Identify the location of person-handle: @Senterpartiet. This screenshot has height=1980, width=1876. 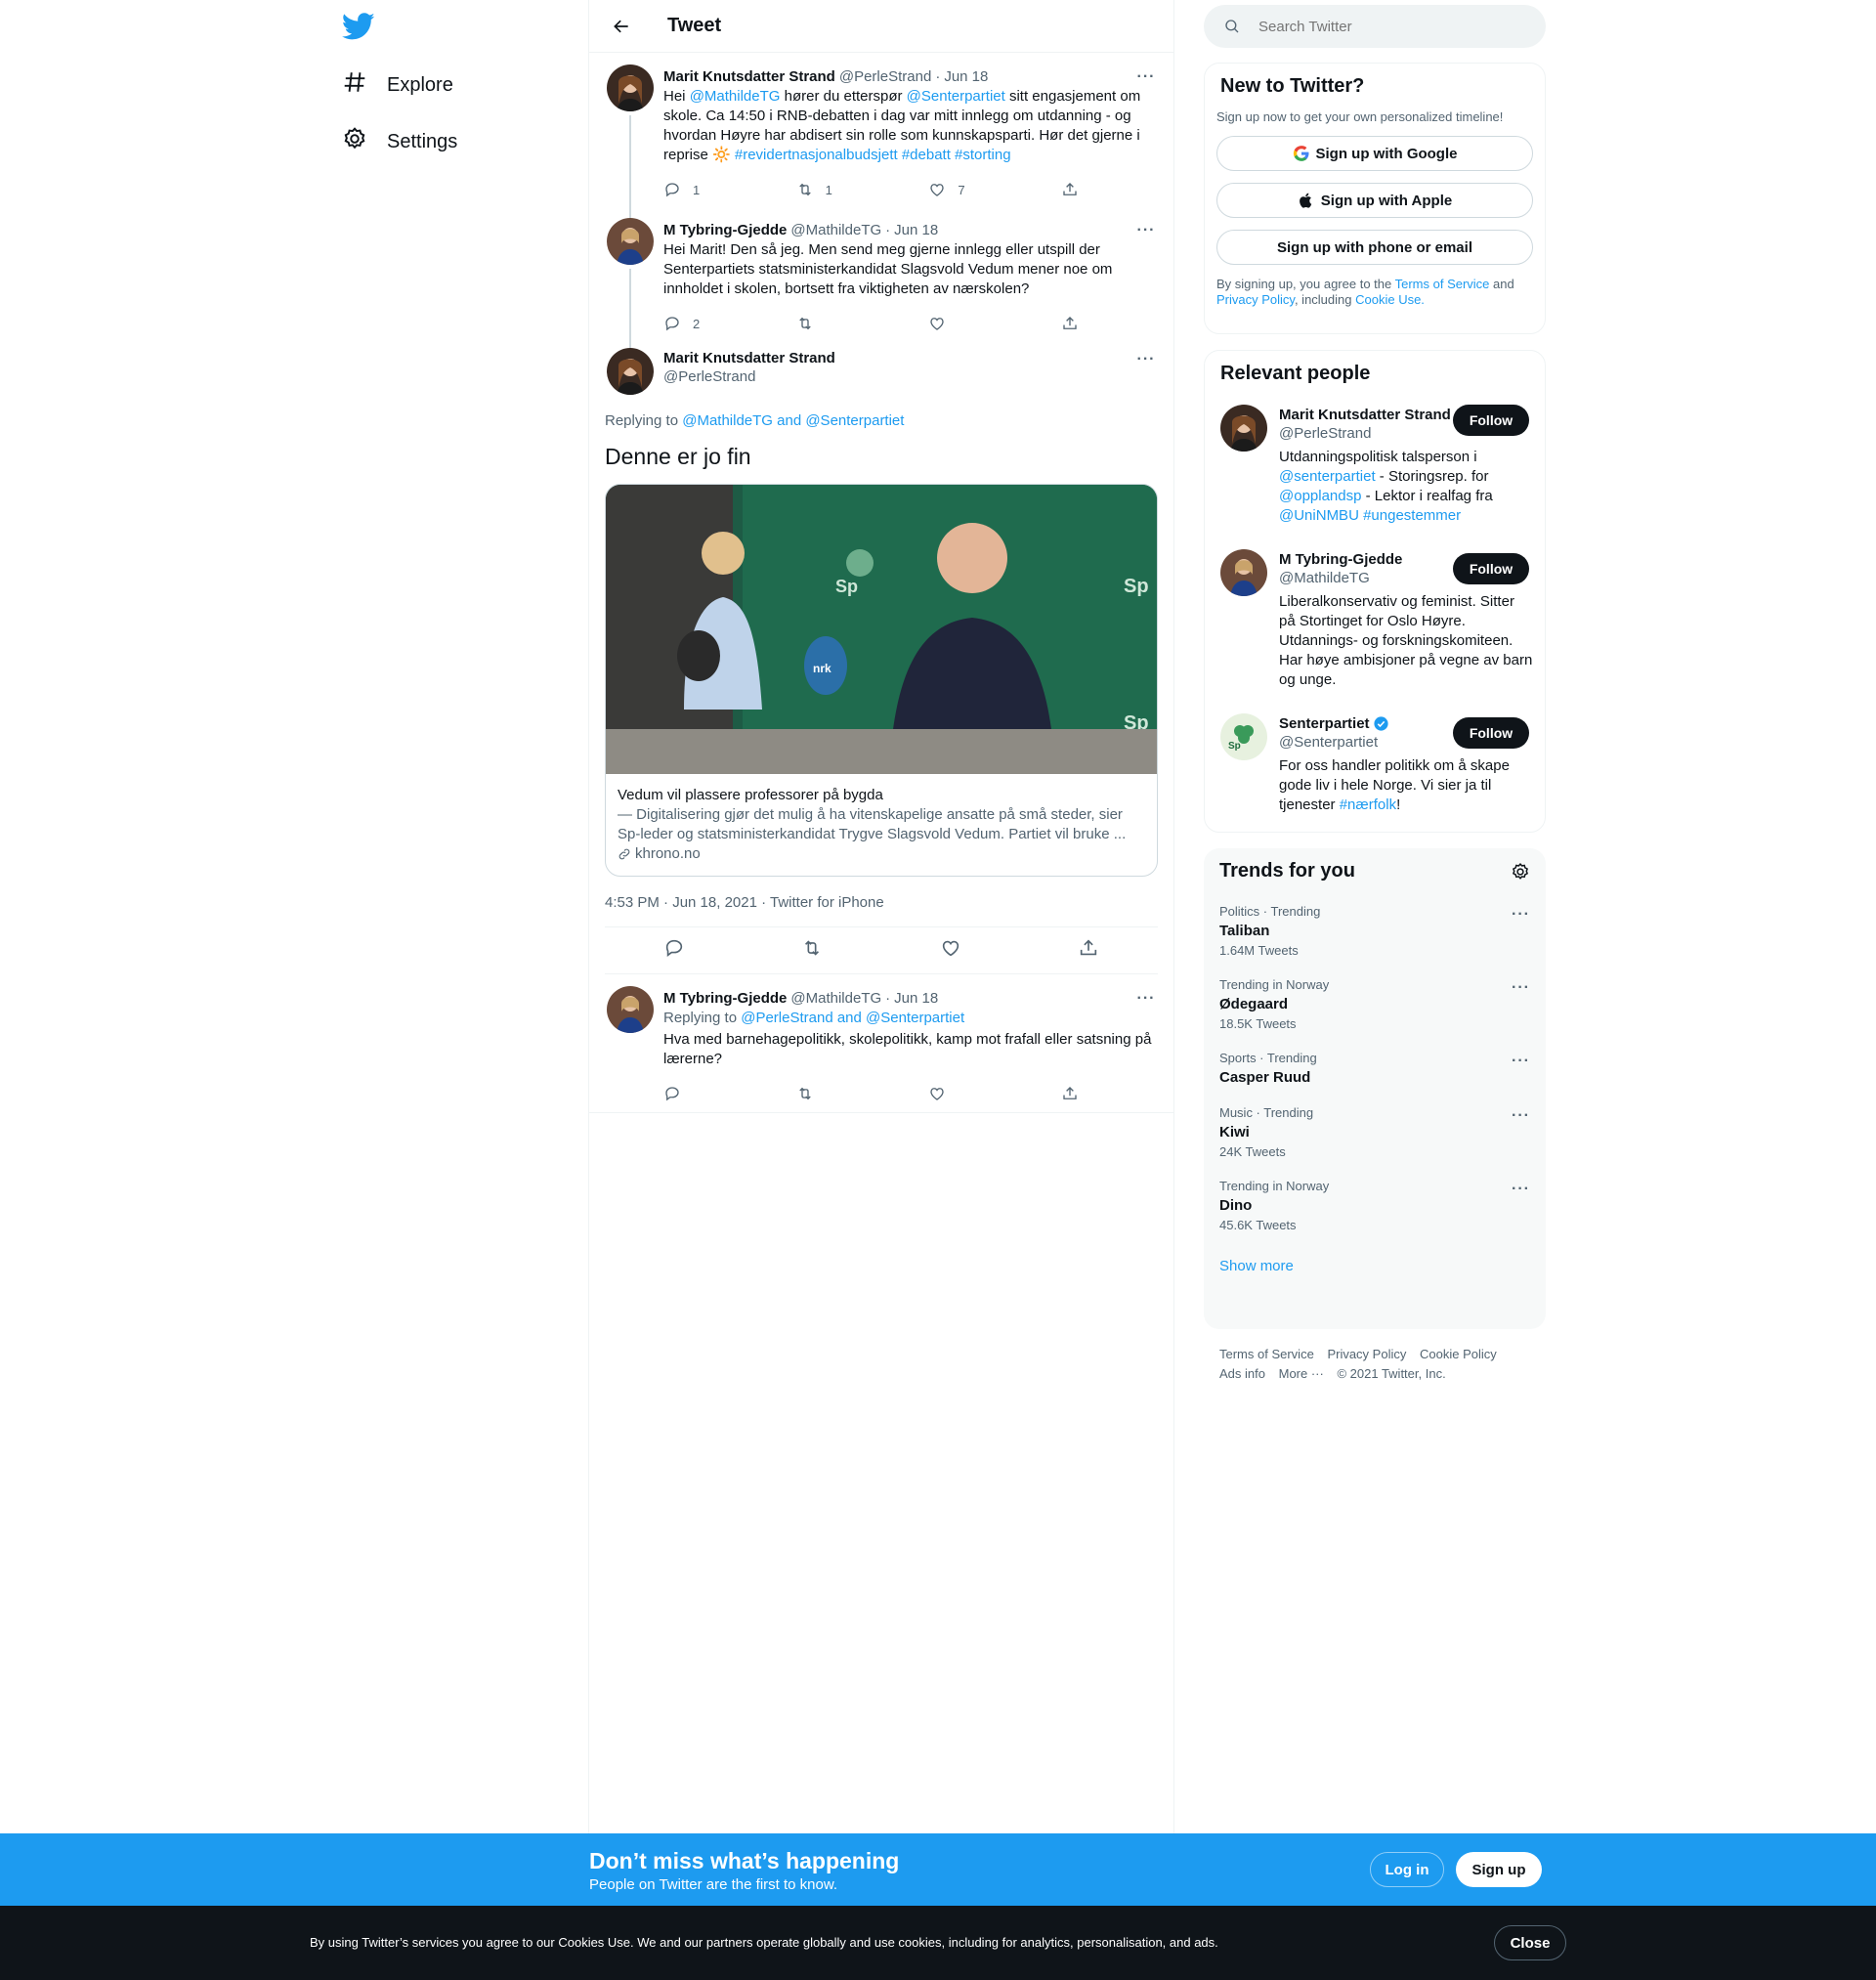
(1367, 742).